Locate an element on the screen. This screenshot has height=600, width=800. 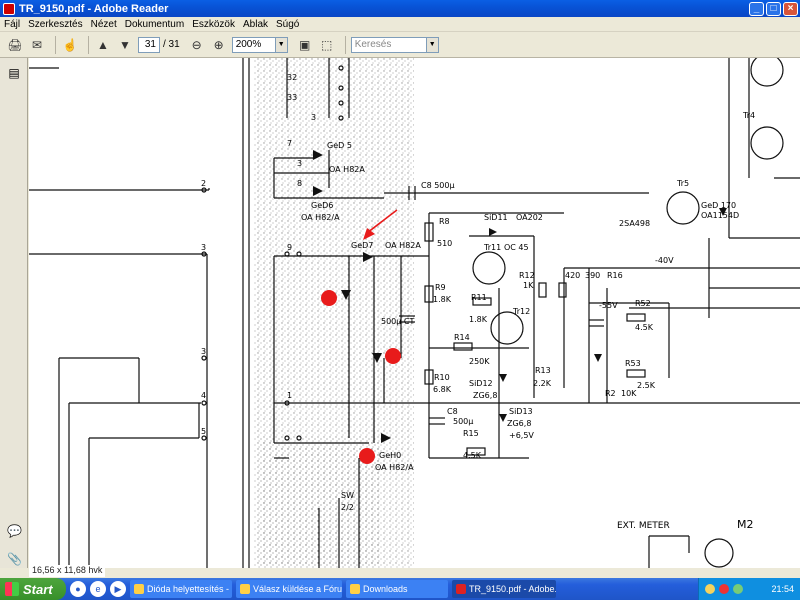
component-label: 510 is located at coordinates (444, 243).